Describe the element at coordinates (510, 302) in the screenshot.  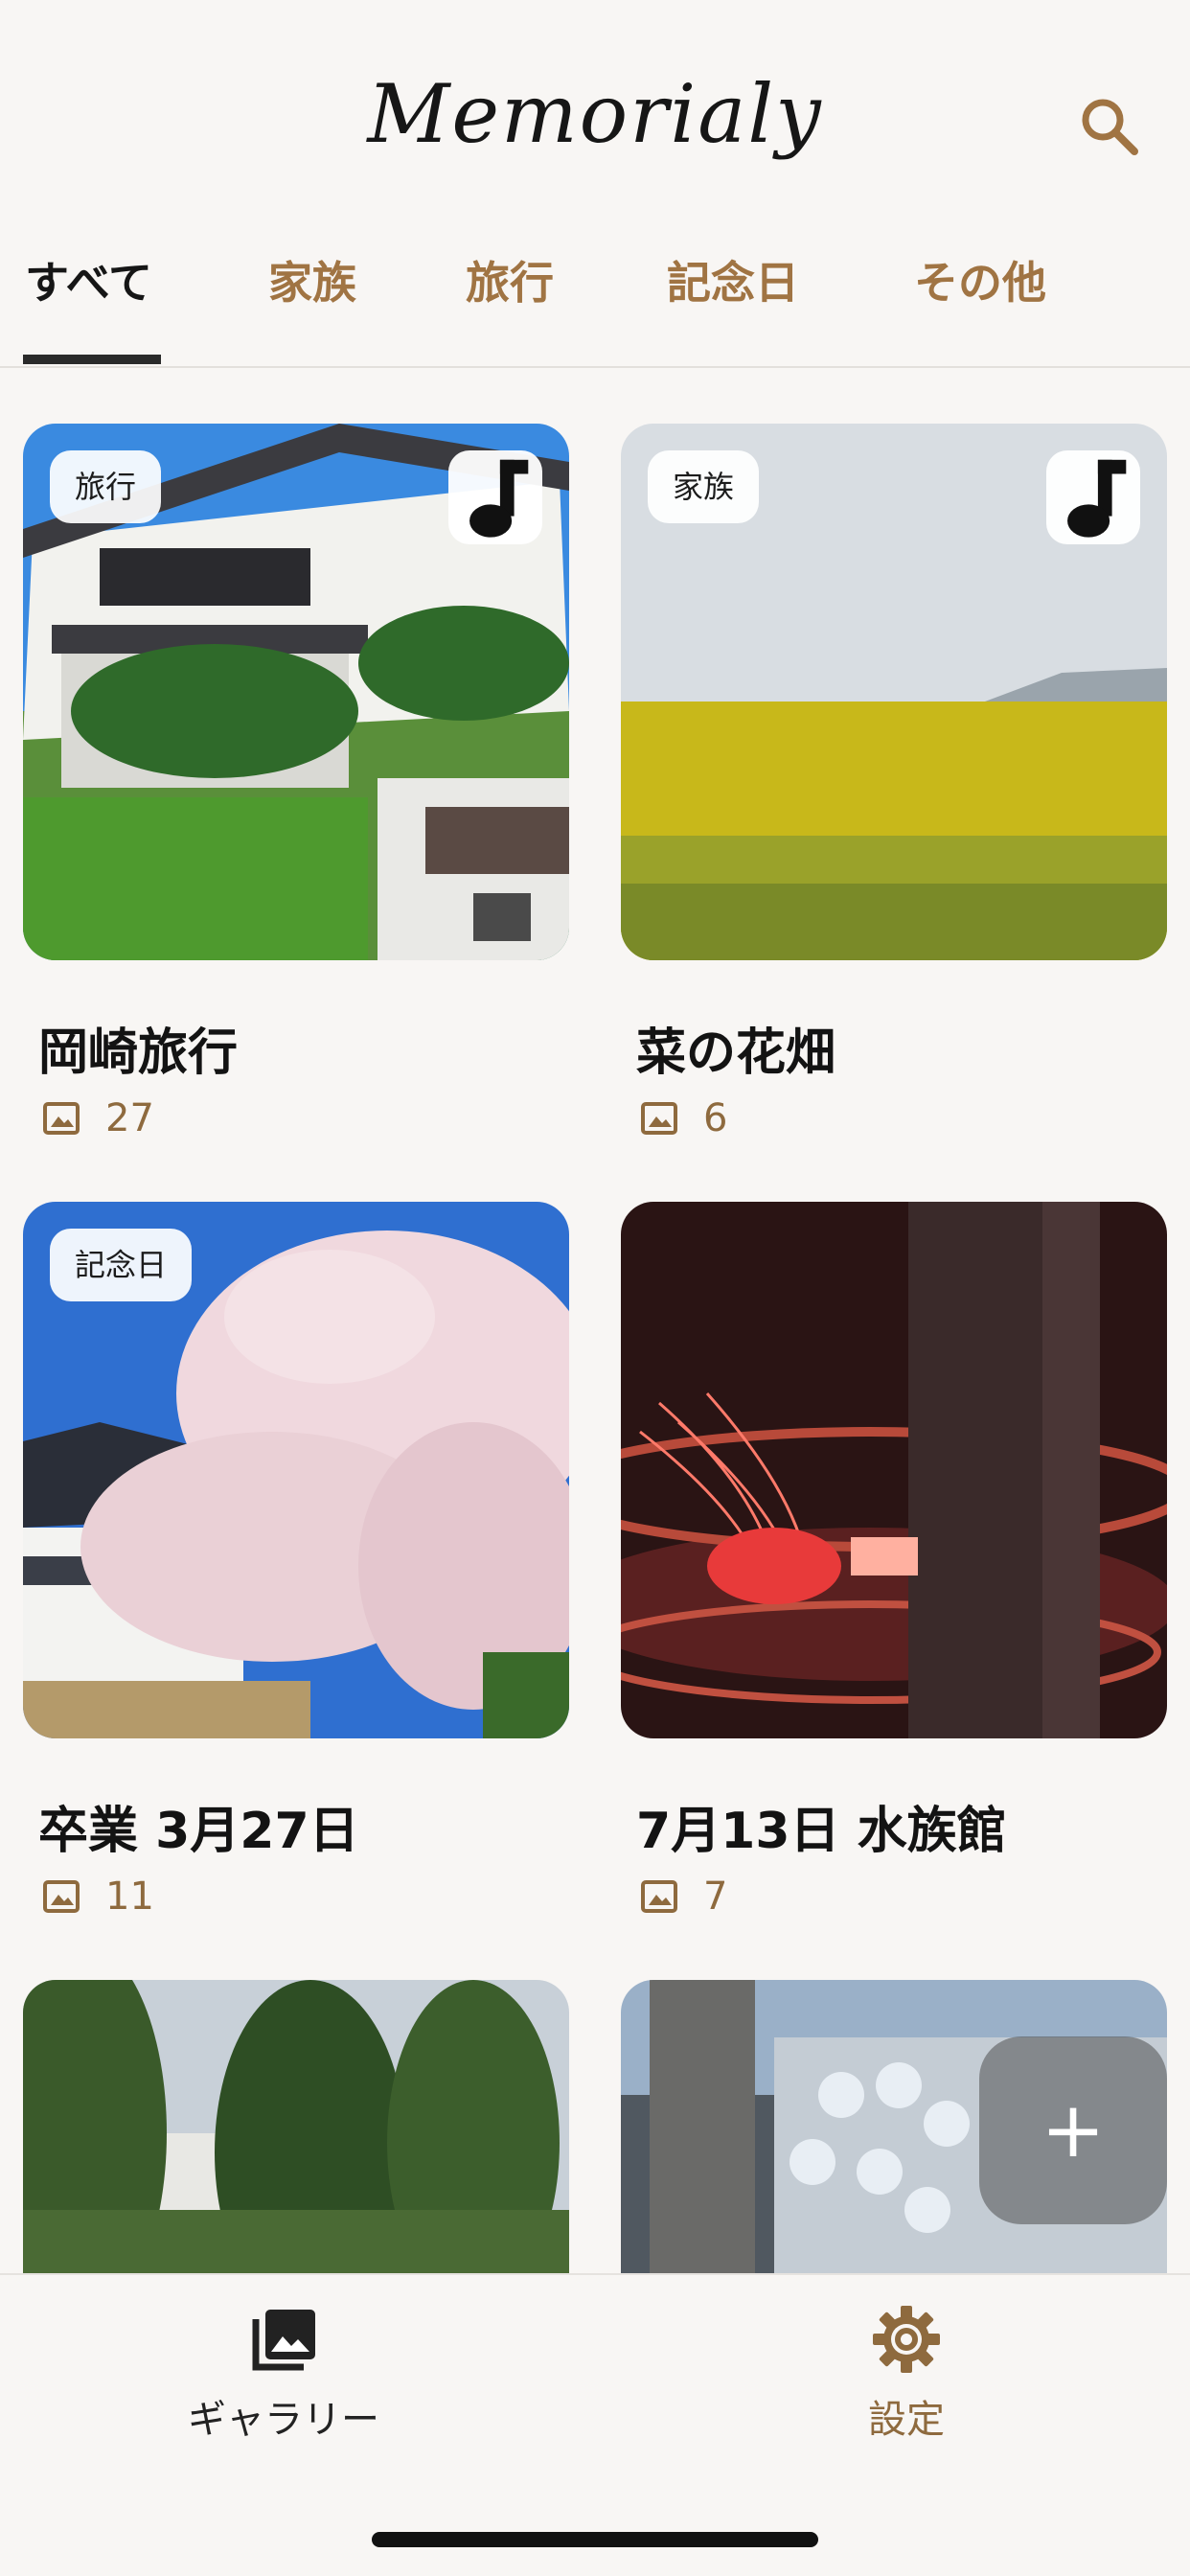
I see `tab-travel: 旅行` at that location.